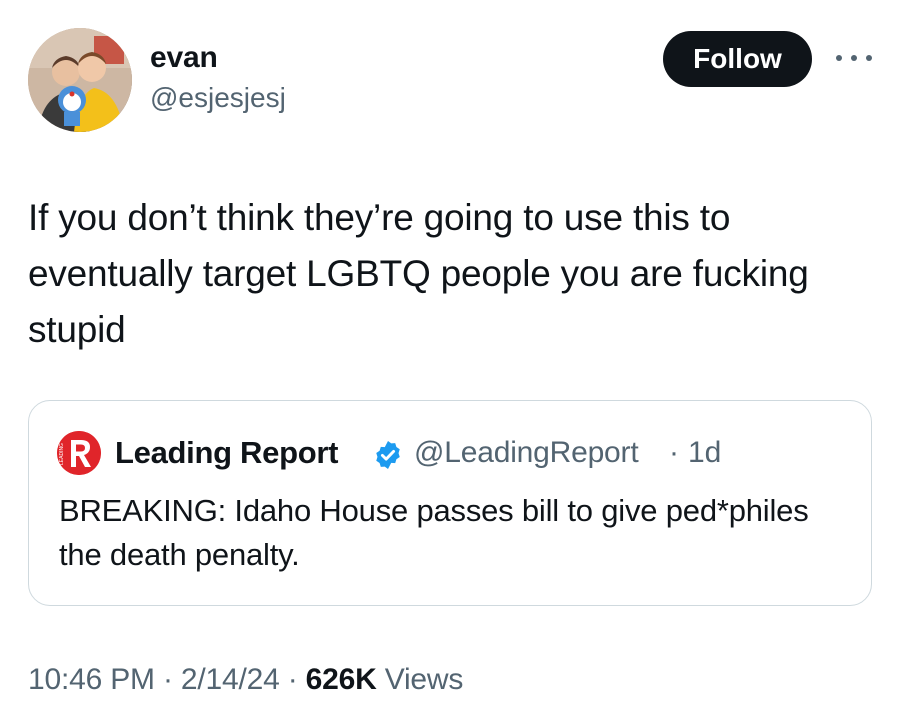  I want to click on author-display-name: evan, so click(184, 58).